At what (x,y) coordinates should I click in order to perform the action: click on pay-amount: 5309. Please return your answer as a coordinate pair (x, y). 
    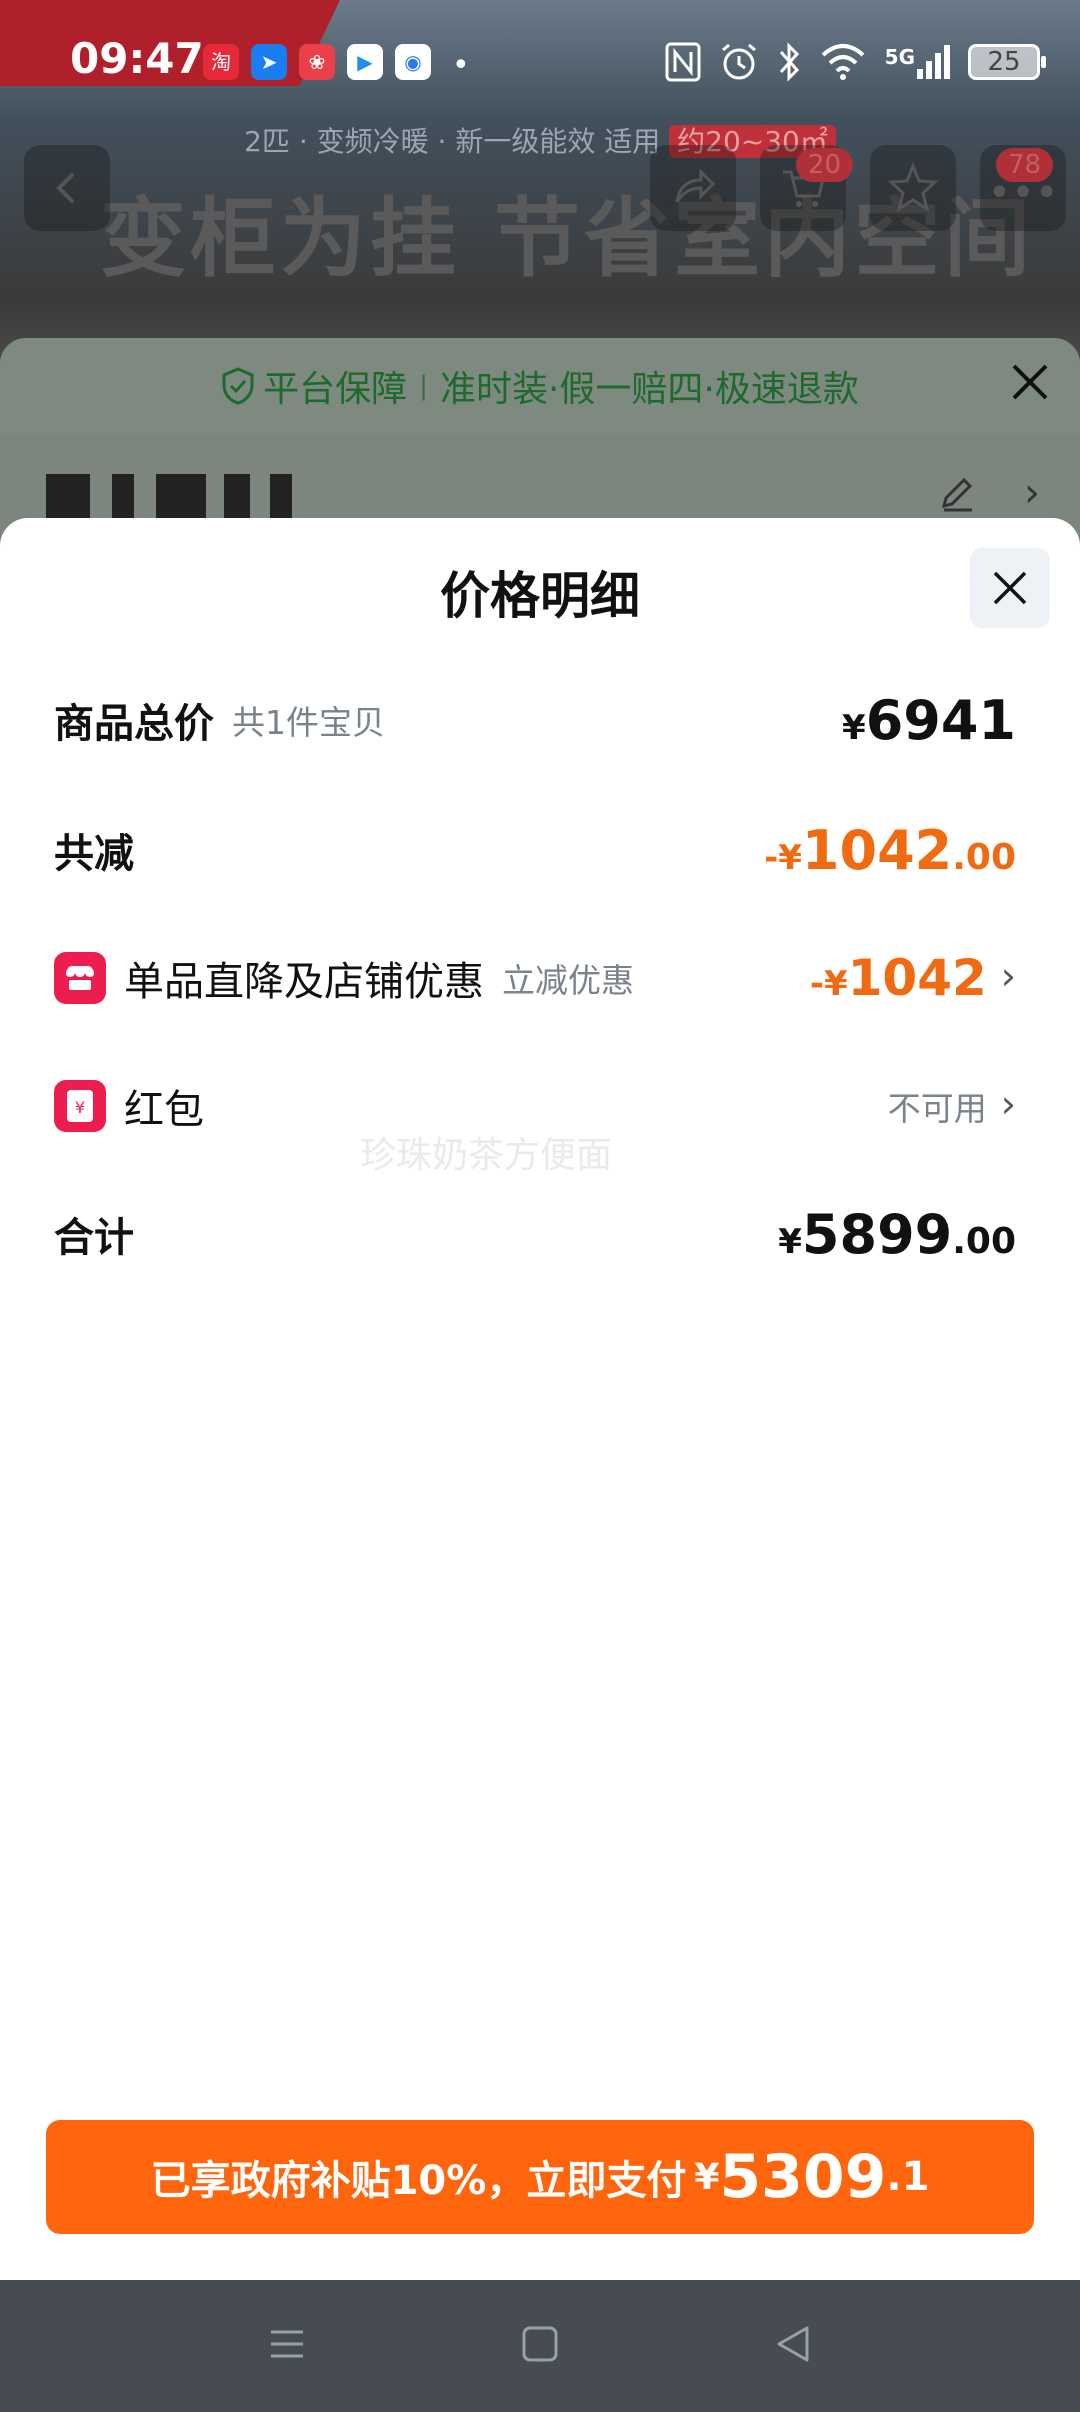
    Looking at the image, I should click on (803, 2177).